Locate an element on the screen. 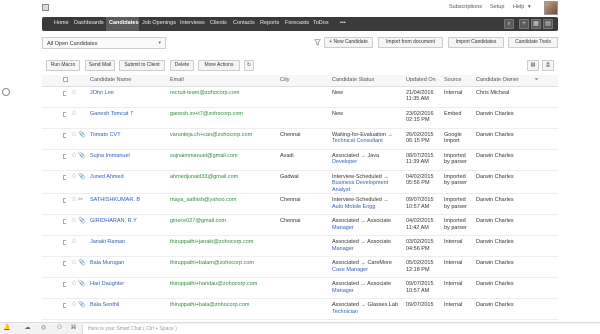 Image resolution: width=600 pixels, height=334 pixels. candidate-email-link: sujnaimmanuel@gmail.com is located at coordinates (204, 156).